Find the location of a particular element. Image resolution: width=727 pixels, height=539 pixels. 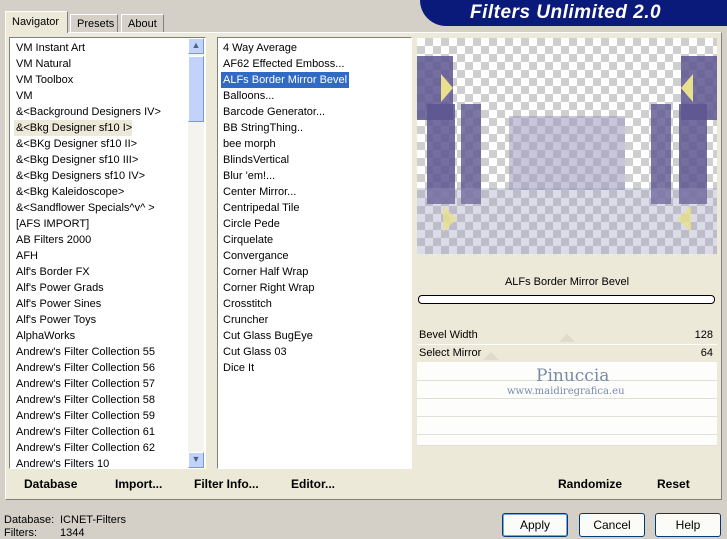

category-item: VM Toolbox is located at coordinates (43, 80).